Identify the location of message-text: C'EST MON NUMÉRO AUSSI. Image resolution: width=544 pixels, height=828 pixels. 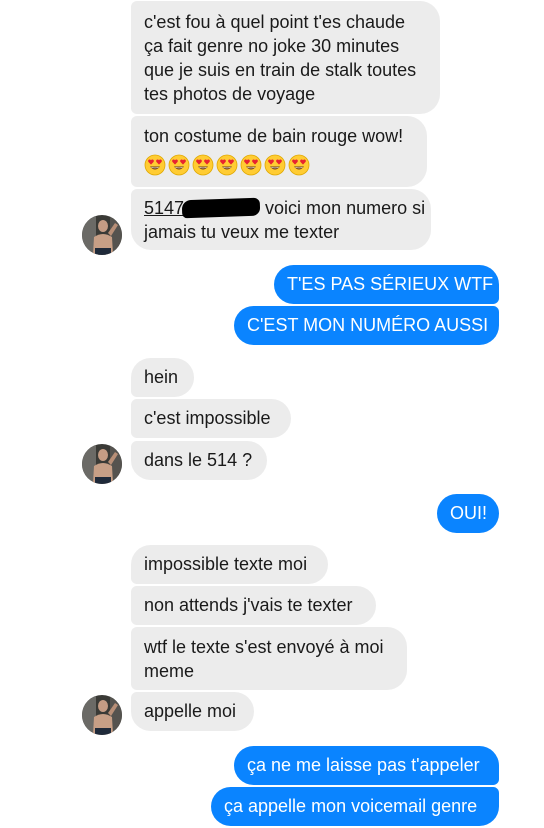
(368, 325).